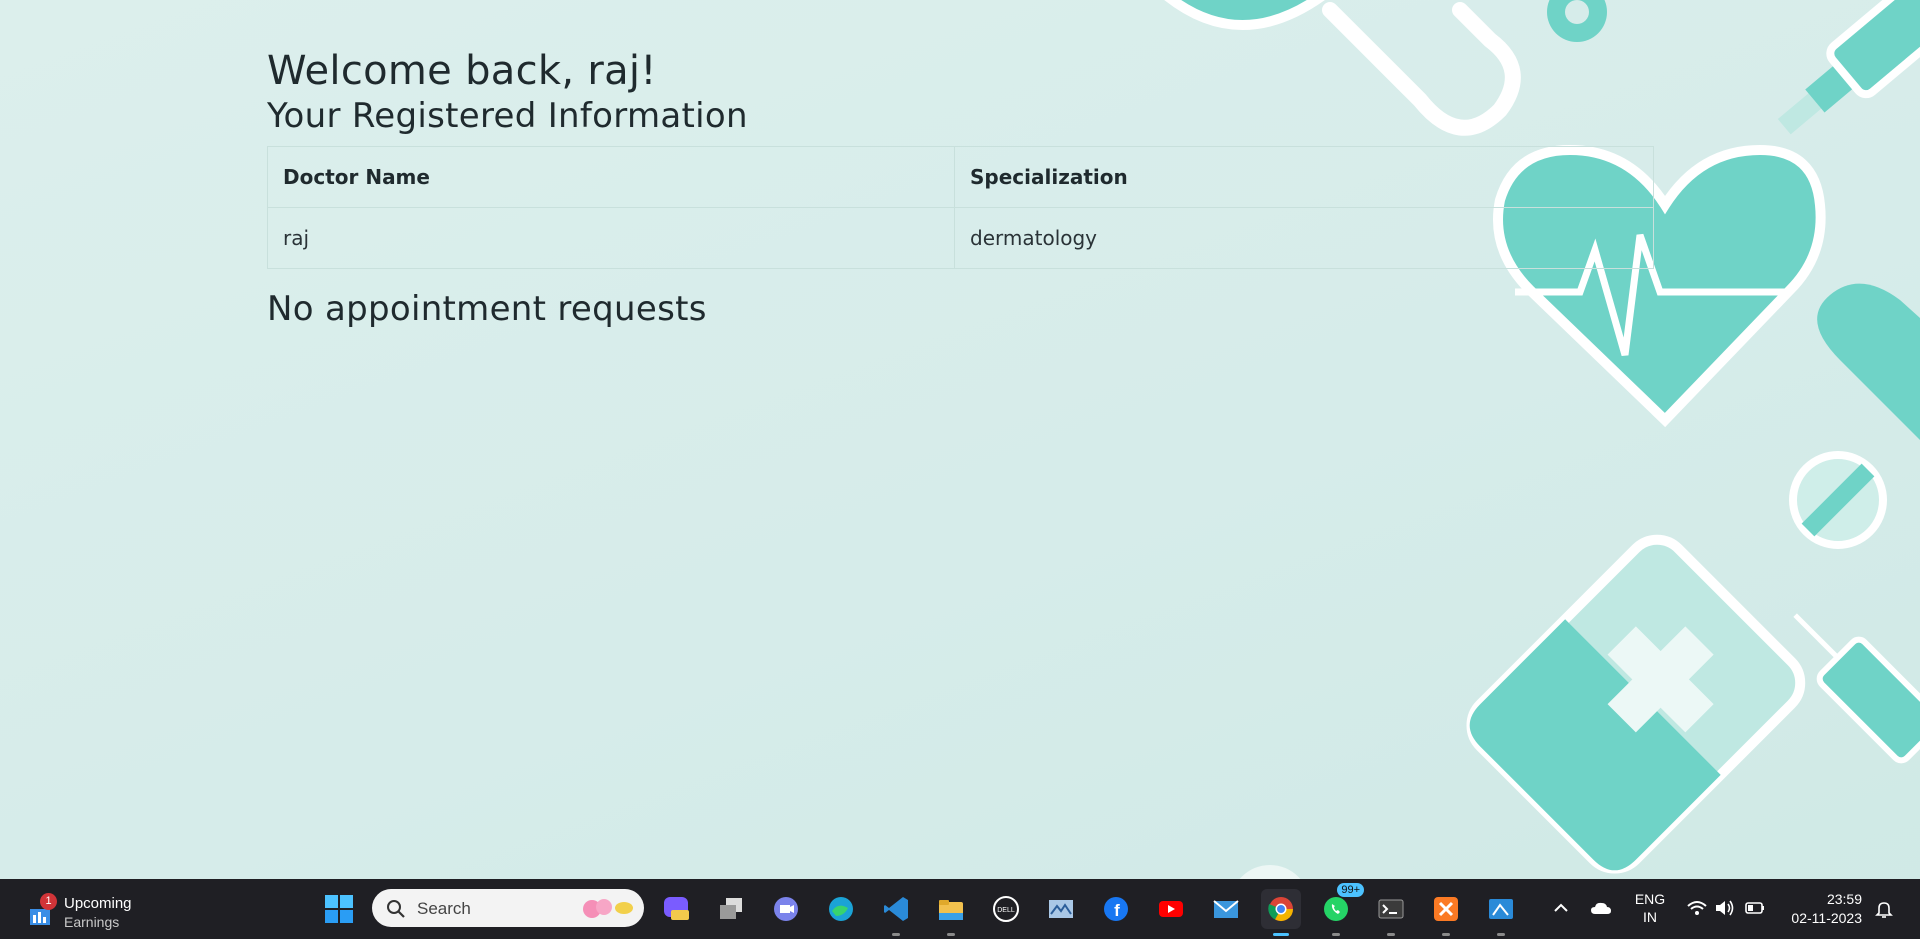 The width and height of the screenshot is (1920, 939). What do you see at coordinates (508, 908) in the screenshot?
I see `taskbar-search: Search` at bounding box center [508, 908].